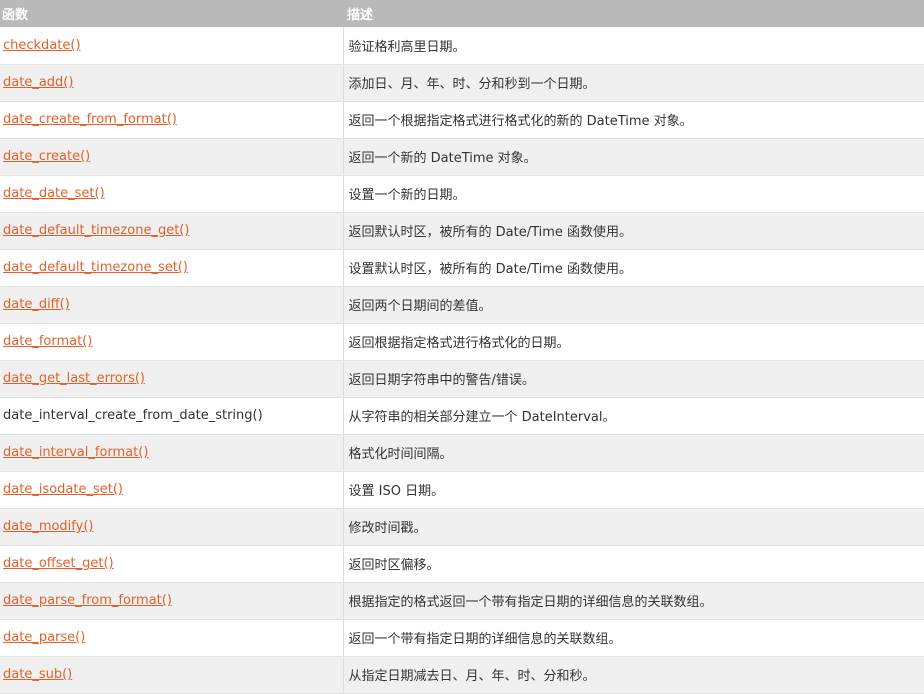 This screenshot has width=924, height=694. What do you see at coordinates (633, 379) in the screenshot?
I see `function-description: 返回日期字符串中的警告/错误。` at bounding box center [633, 379].